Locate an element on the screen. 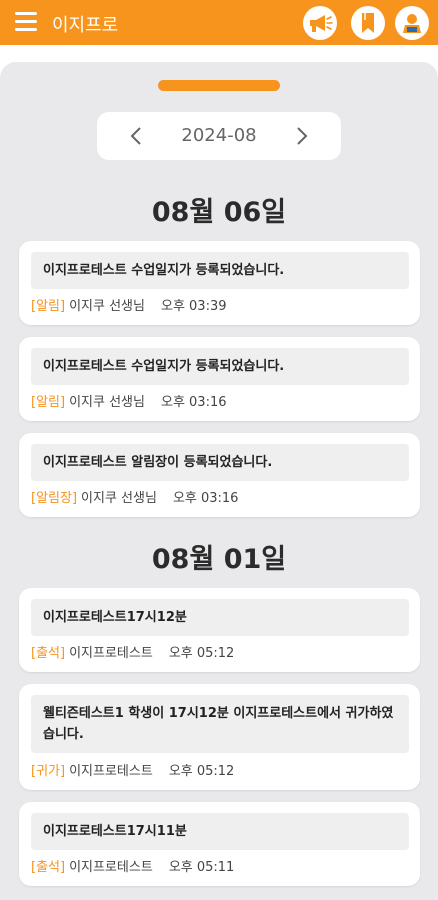 This screenshot has height=900, width=438. notification-card: 이지프로테스트17시11분 [출석] 이지프로테스트 오후 05:11 is located at coordinates (219, 844).